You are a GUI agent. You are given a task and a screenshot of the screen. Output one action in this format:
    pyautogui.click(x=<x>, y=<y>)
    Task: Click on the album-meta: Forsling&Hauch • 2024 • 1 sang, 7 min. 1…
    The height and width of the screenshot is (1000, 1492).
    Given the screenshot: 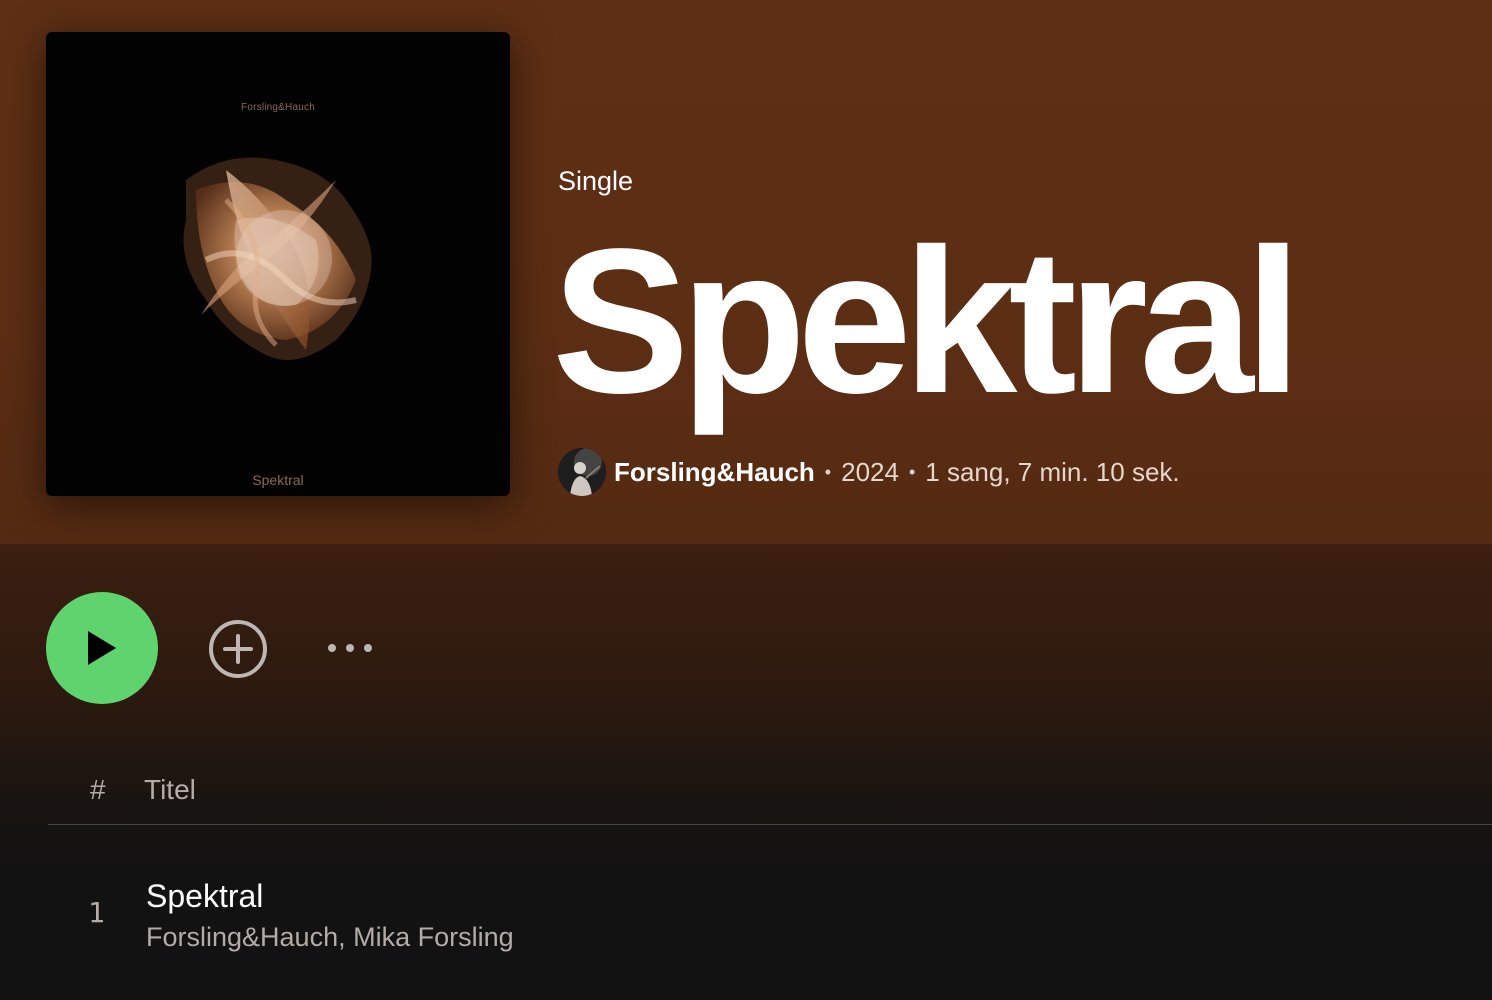 What is the action you would take?
    pyautogui.click(x=869, y=472)
    